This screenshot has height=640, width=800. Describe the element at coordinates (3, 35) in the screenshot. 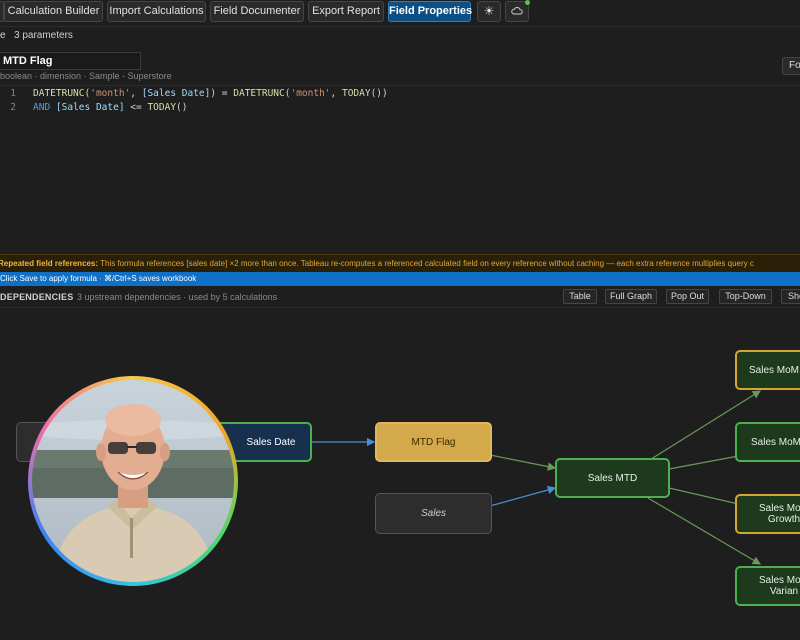

I see `subbar-prefix: e` at that location.